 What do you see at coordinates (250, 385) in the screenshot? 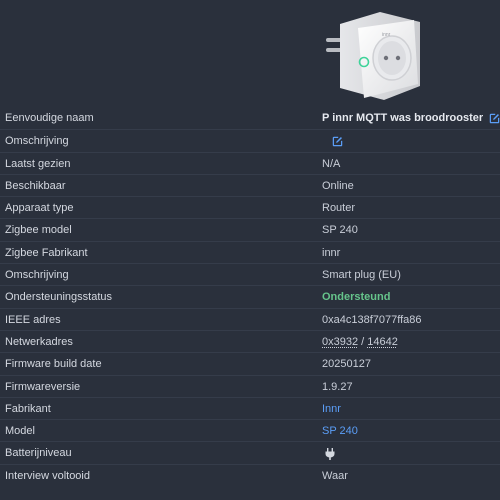
I see `row-firmware-version: Firmwareversie 1.9.27` at bounding box center [250, 385].